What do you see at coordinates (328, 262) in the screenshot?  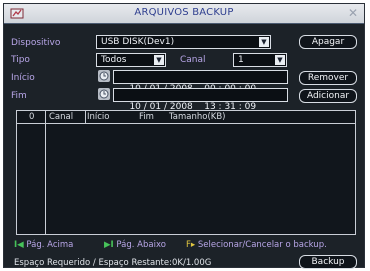 I see `backup-button: Backup` at bounding box center [328, 262].